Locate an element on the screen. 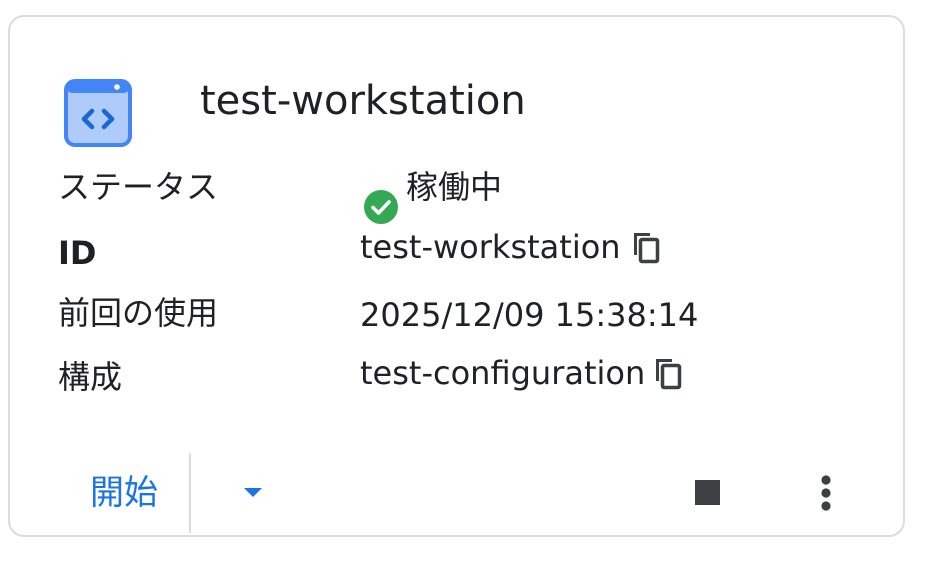 This screenshot has height=562, width=930. stop-icon is located at coordinates (707, 492).